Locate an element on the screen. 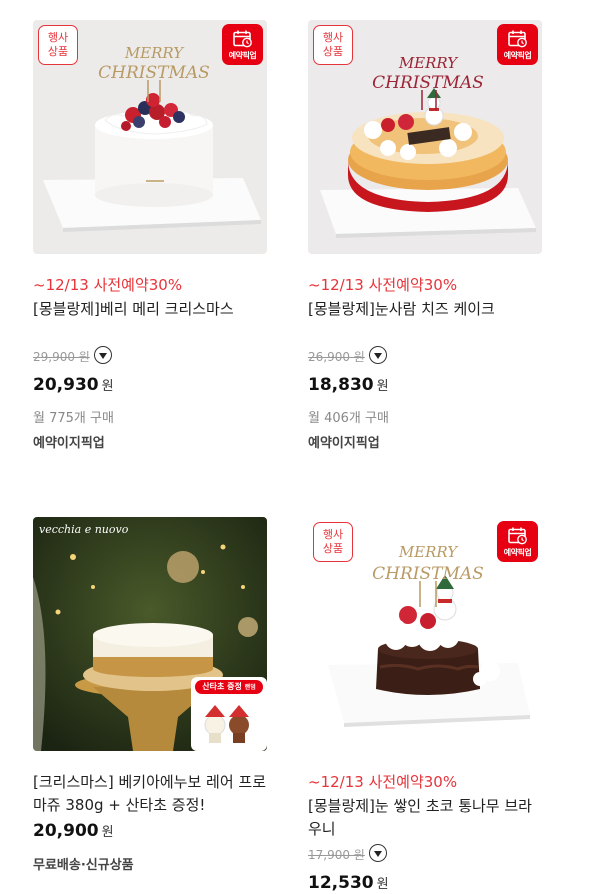  delivery-tag: 무료배송·신규상품 is located at coordinates (83, 865).